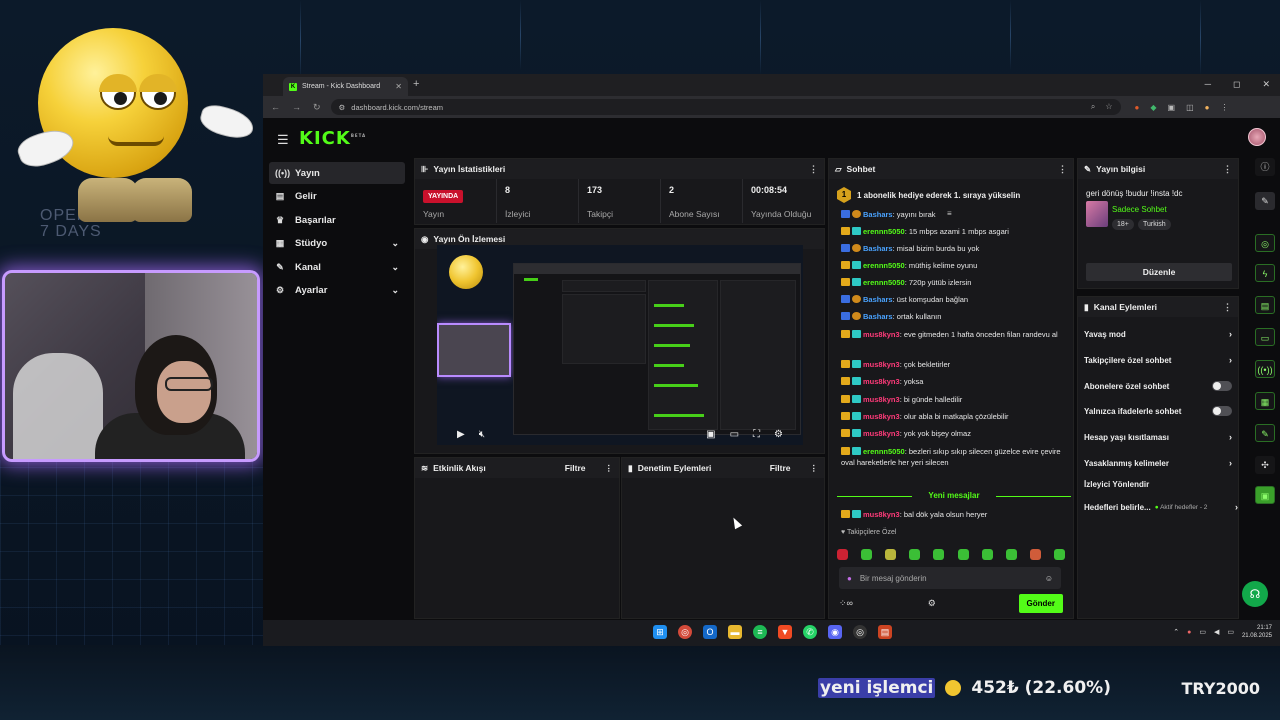  What do you see at coordinates (885, 632) in the screenshot?
I see `app-icon: ▤` at bounding box center [885, 632].